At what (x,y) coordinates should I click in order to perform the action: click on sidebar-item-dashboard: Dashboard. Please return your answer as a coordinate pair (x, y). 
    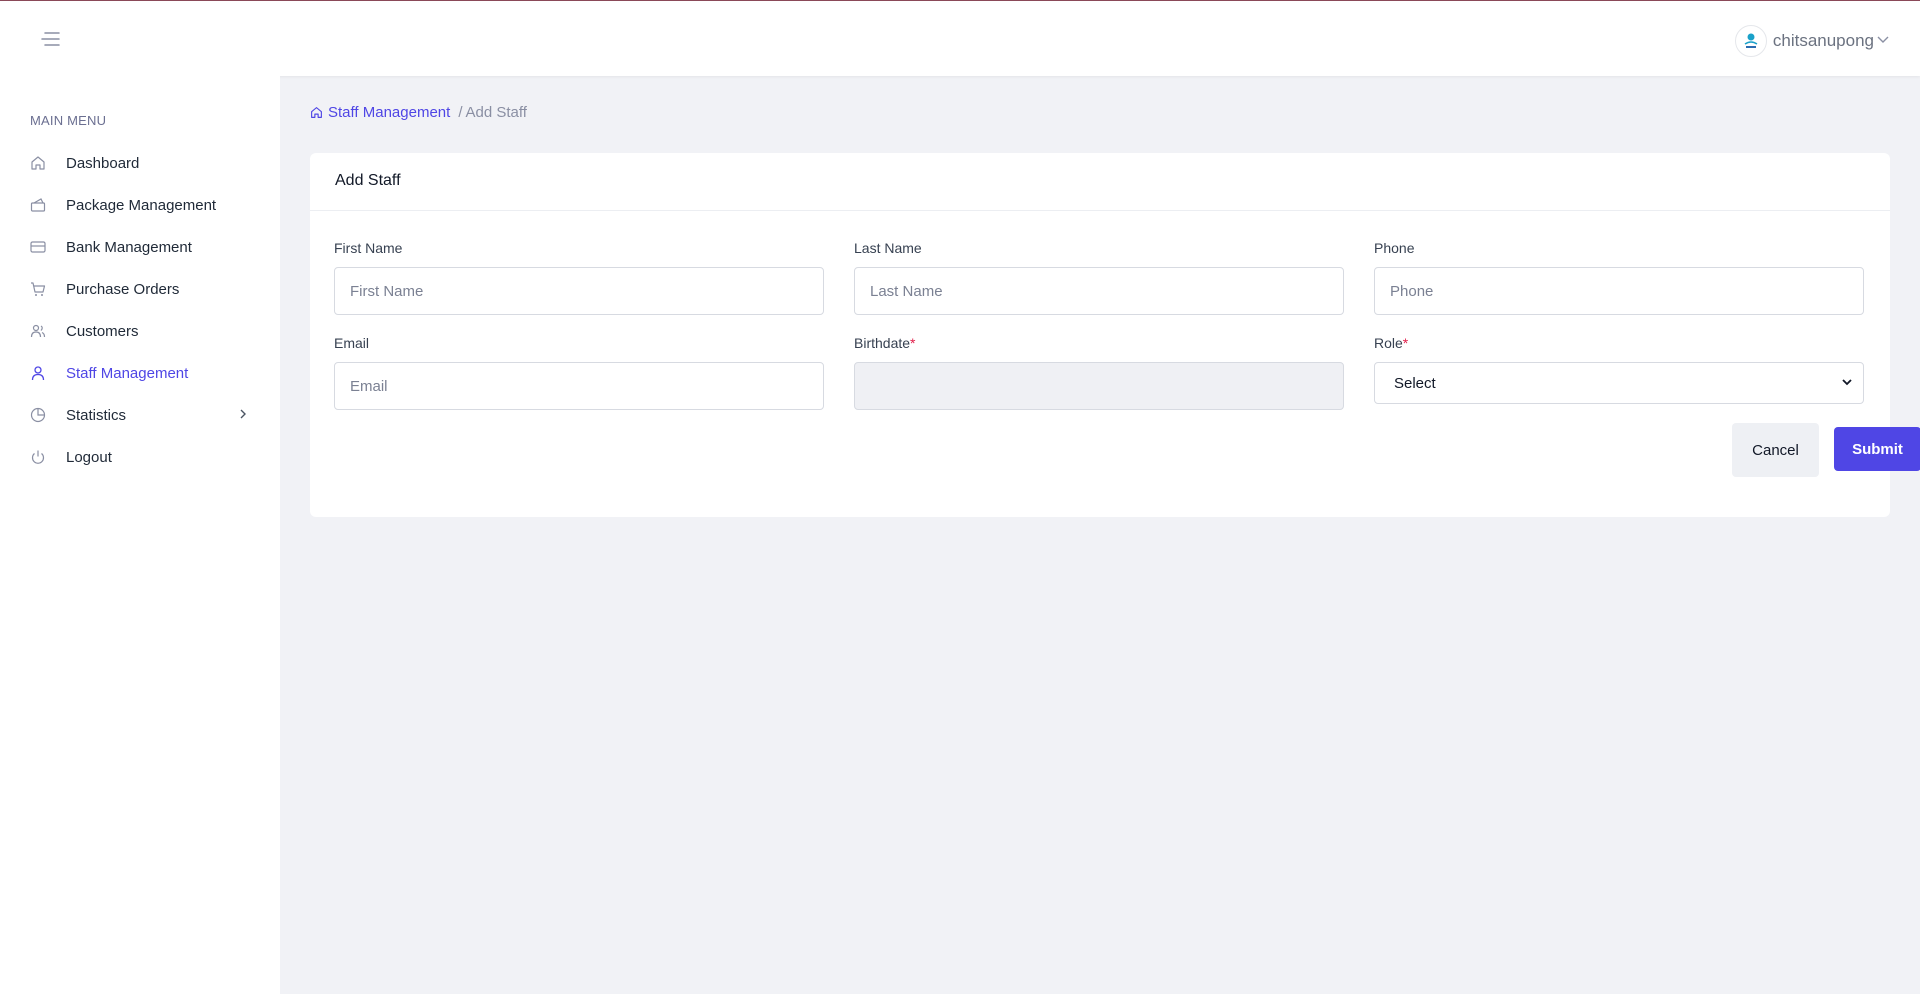
    Looking at the image, I should click on (140, 163).